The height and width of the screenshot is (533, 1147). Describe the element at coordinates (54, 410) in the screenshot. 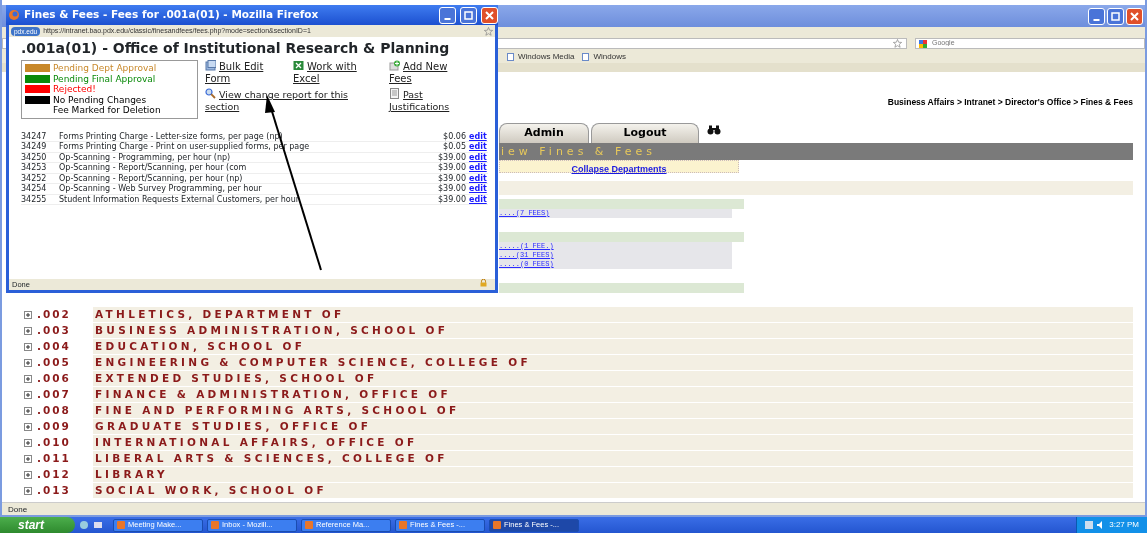

I see `department-code: .008` at that location.